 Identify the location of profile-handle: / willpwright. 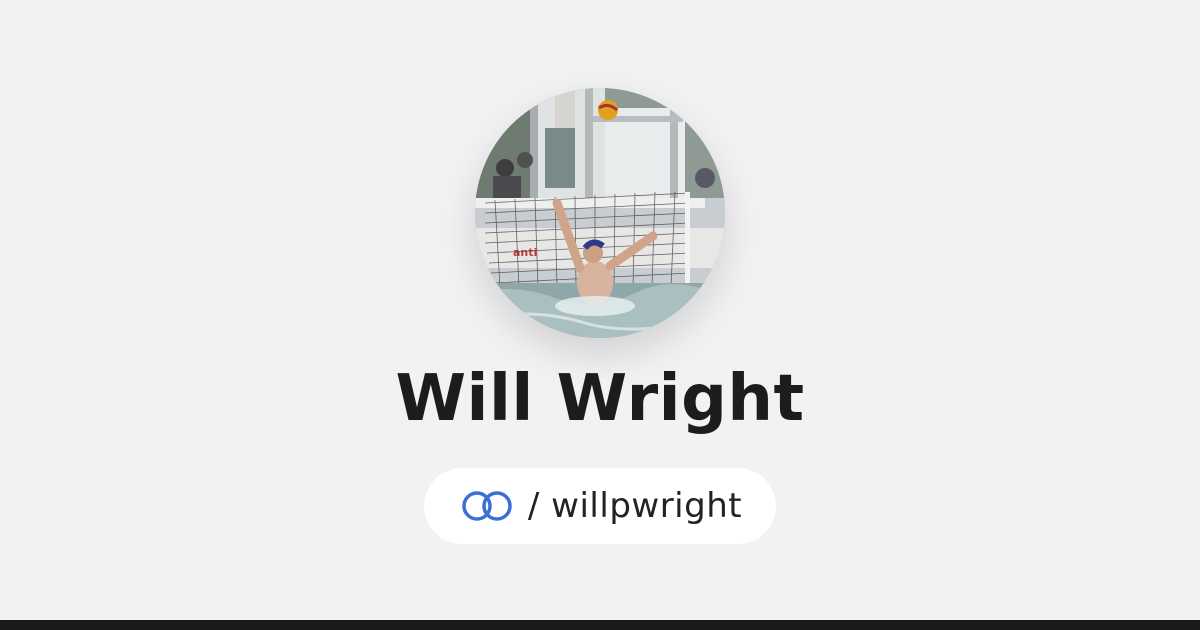
(635, 506).